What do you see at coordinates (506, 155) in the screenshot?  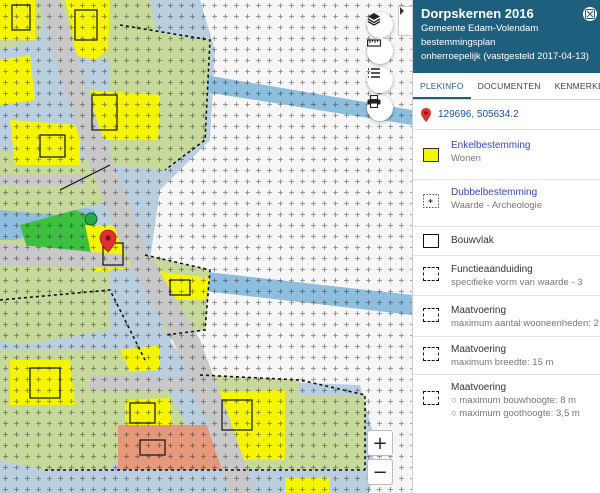 I see `entry-enkelbestemming: Enkelbestemming Wonen` at bounding box center [506, 155].